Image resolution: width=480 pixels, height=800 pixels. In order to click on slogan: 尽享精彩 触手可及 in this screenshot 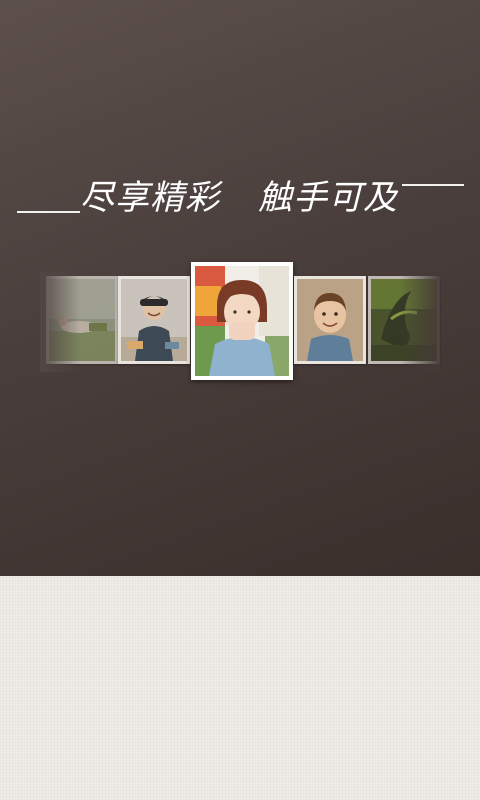, I will do `click(240, 200)`.